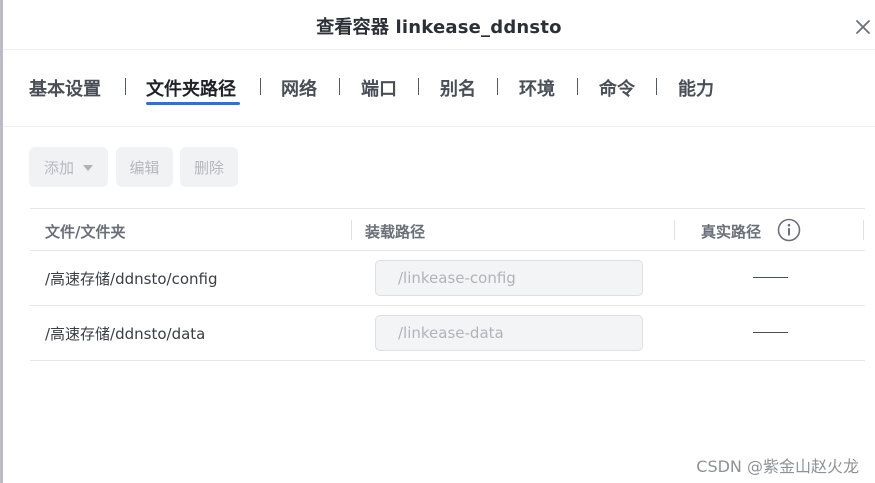  What do you see at coordinates (395, 232) in the screenshot?
I see `column-header-mount-path: 装载路径` at bounding box center [395, 232].